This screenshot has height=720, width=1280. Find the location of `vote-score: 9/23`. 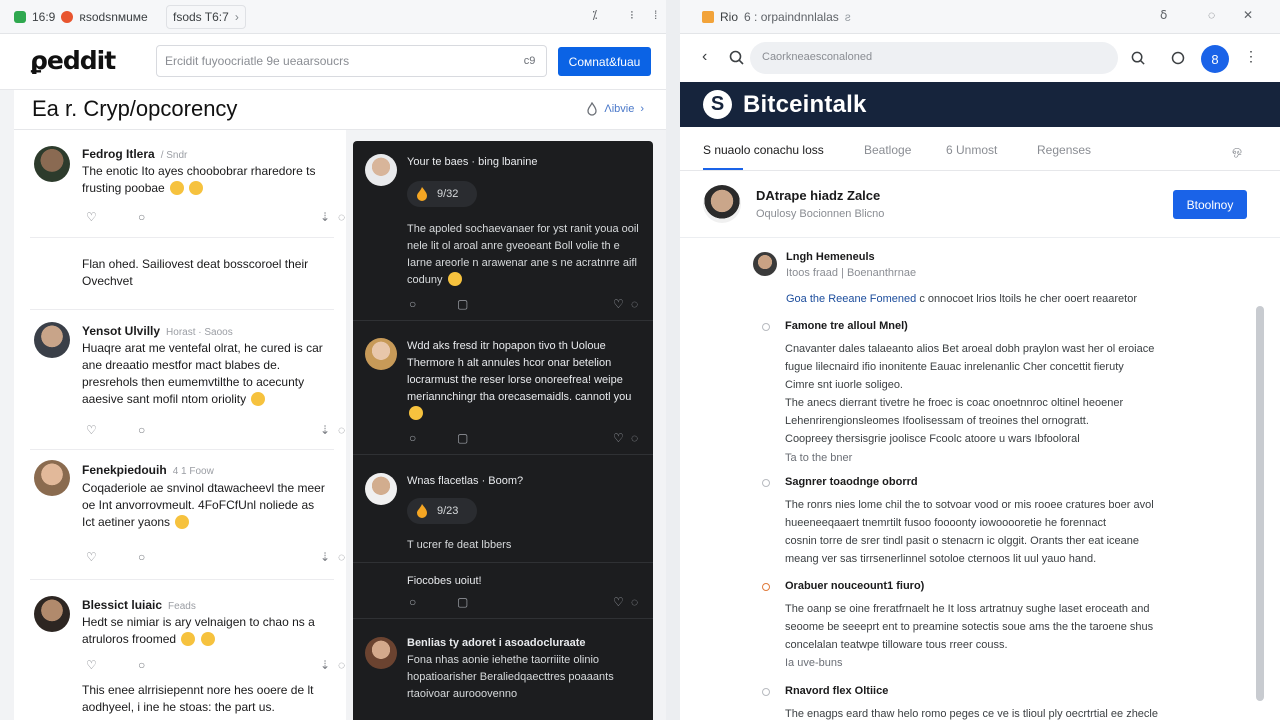

vote-score: 9/23 is located at coordinates (442, 511).